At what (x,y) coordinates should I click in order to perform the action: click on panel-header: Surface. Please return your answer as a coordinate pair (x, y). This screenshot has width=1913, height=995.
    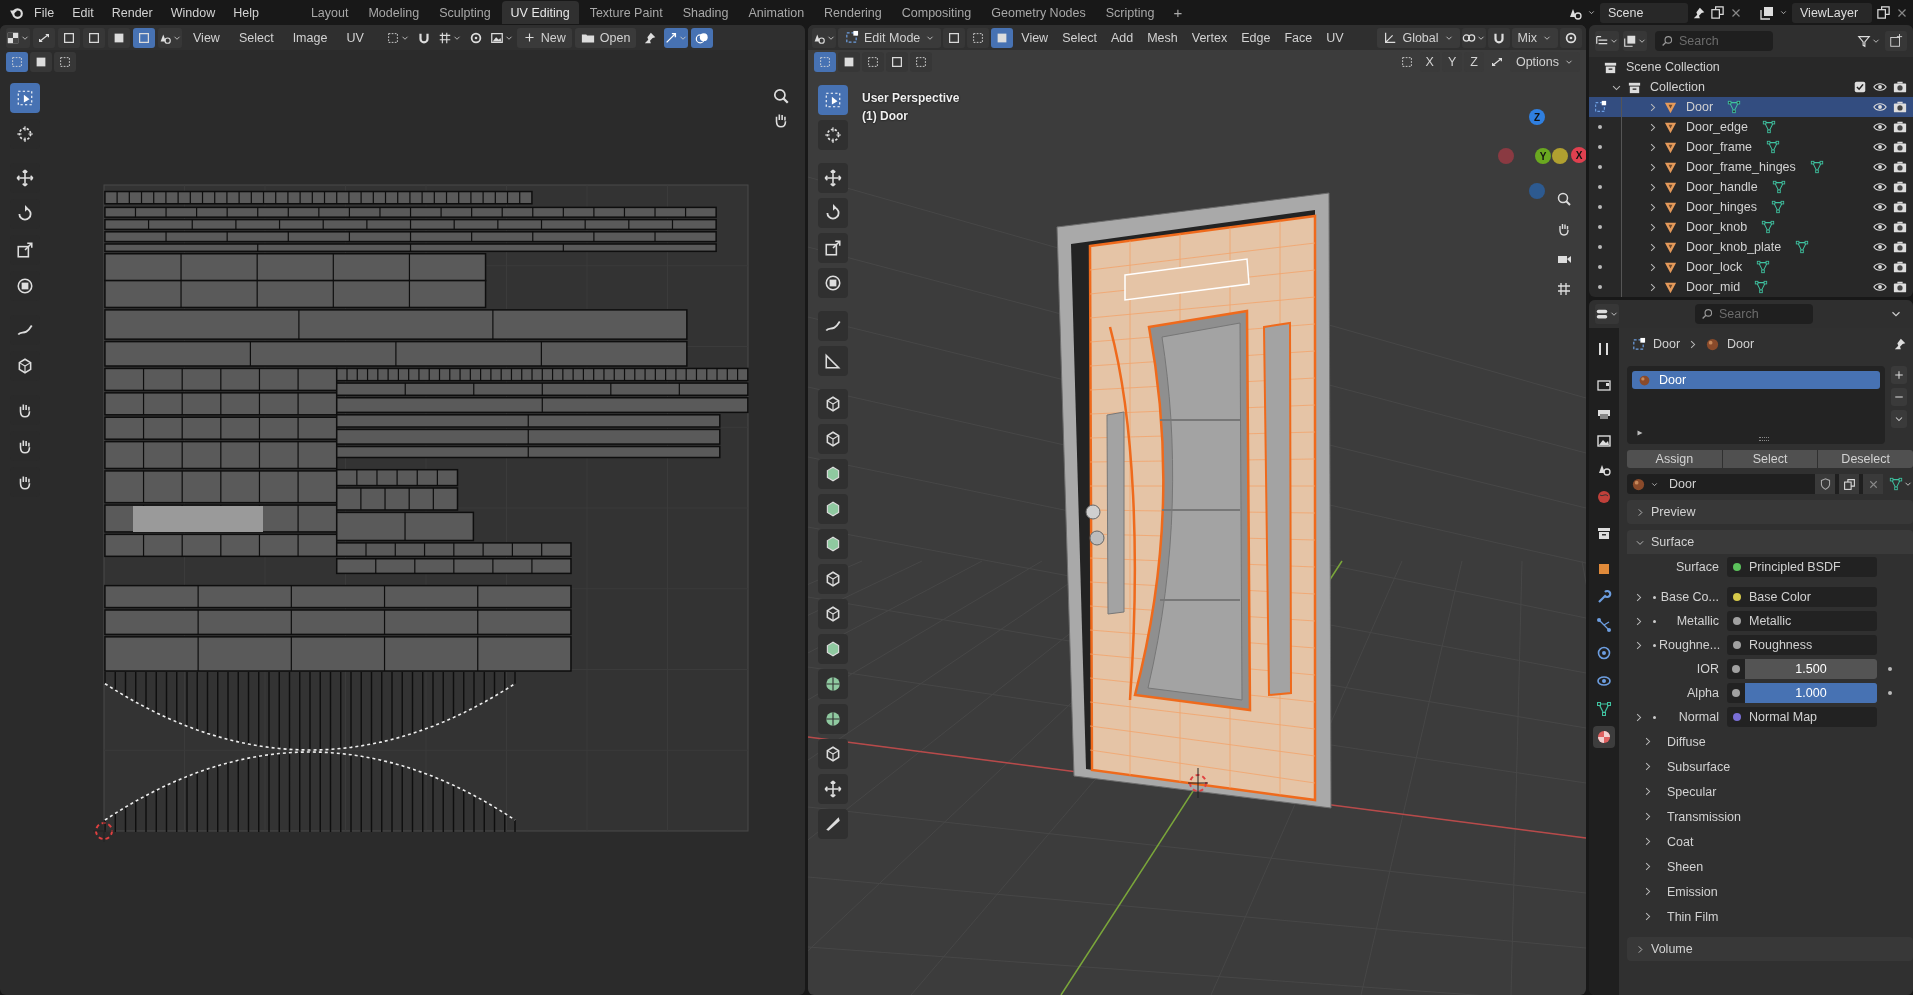
    Looking at the image, I should click on (1661, 542).